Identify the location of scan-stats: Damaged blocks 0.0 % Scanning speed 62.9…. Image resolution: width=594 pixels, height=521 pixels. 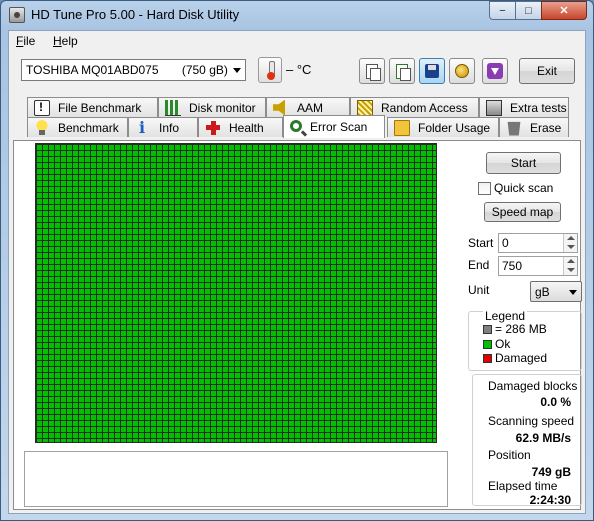
(527, 440).